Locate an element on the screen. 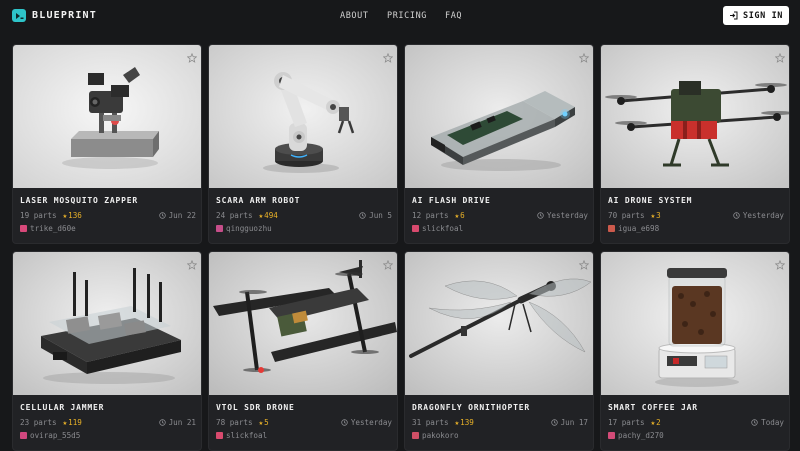 This screenshot has width=800, height=451. likes: ★ 494 is located at coordinates (268, 215).